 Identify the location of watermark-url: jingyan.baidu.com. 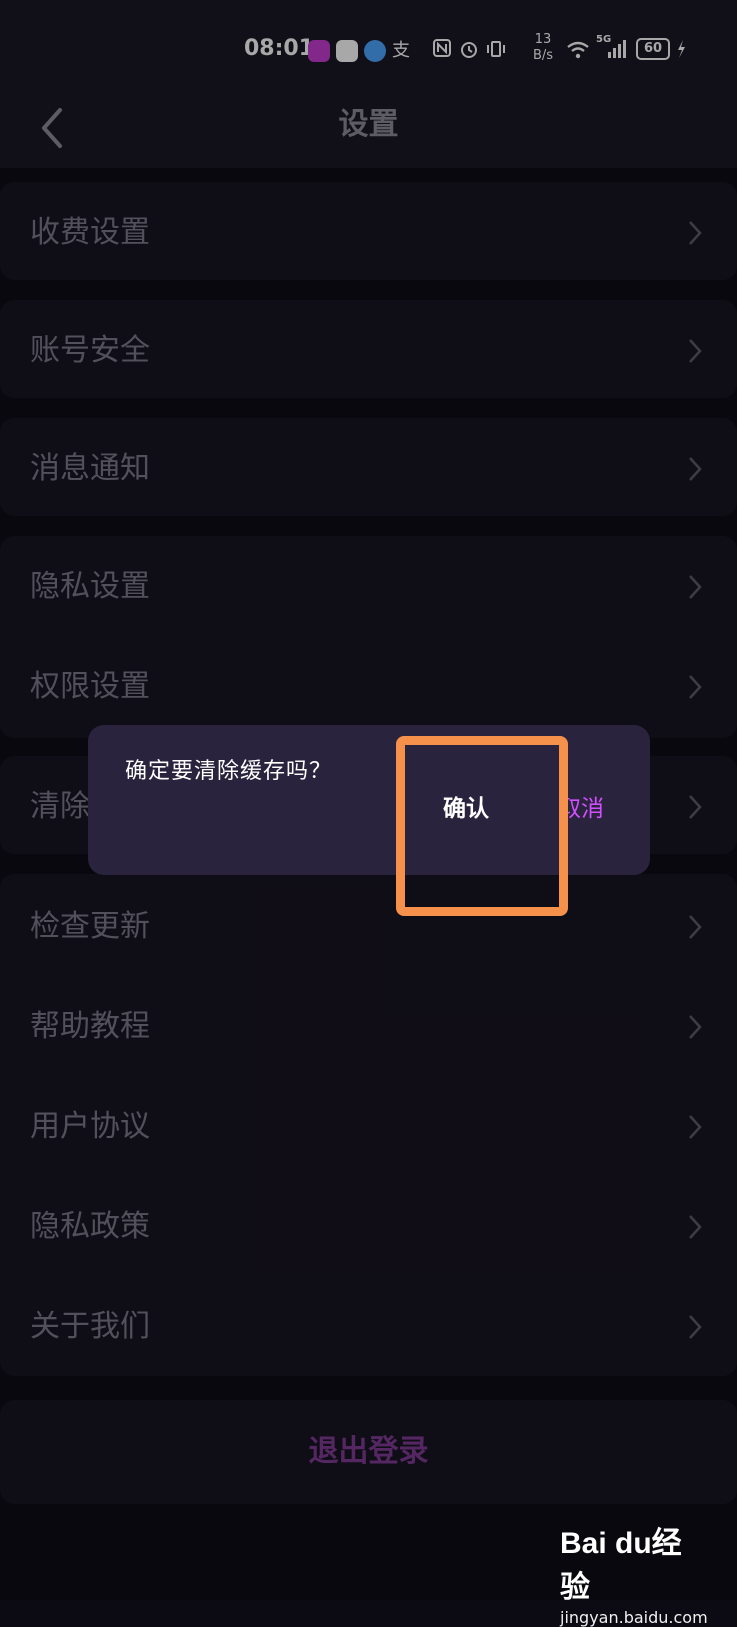
(634, 1617).